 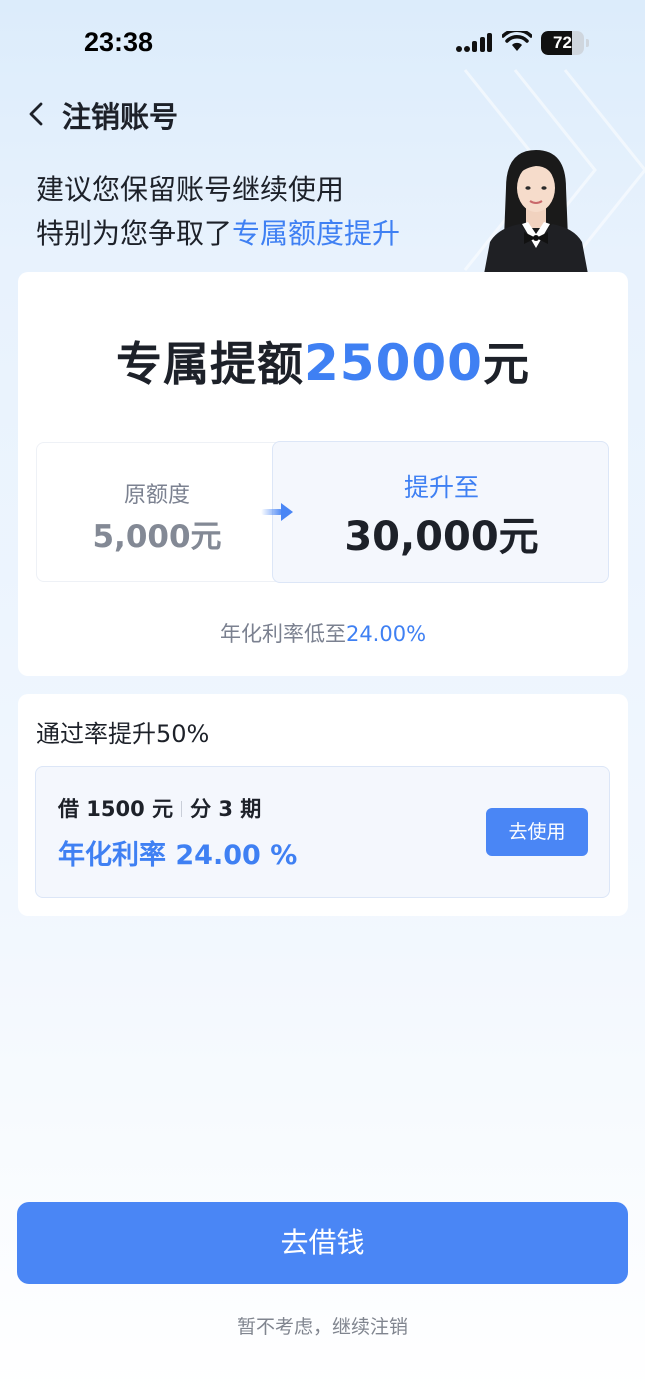 What do you see at coordinates (134, 233) in the screenshot?
I see `headline-line-2-prefix: 特别为您争取了` at bounding box center [134, 233].